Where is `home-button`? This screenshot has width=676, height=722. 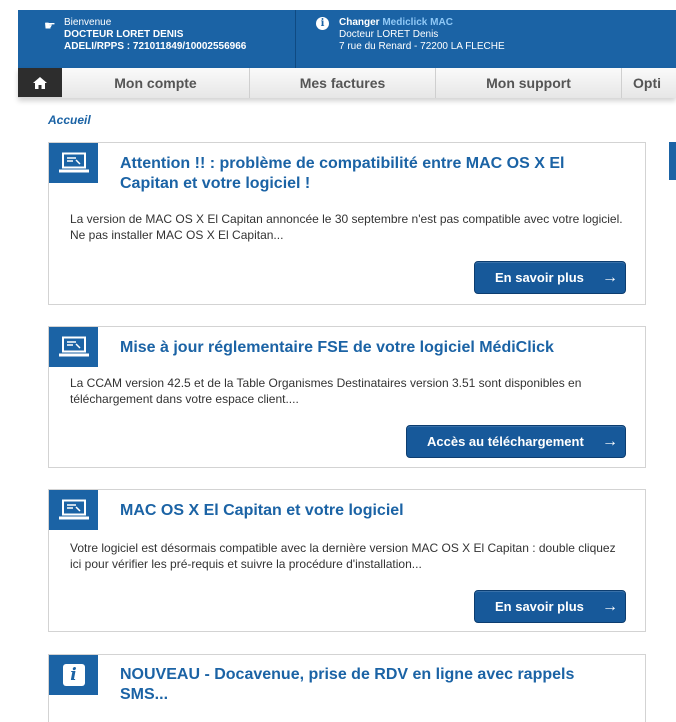
home-button is located at coordinates (40, 82).